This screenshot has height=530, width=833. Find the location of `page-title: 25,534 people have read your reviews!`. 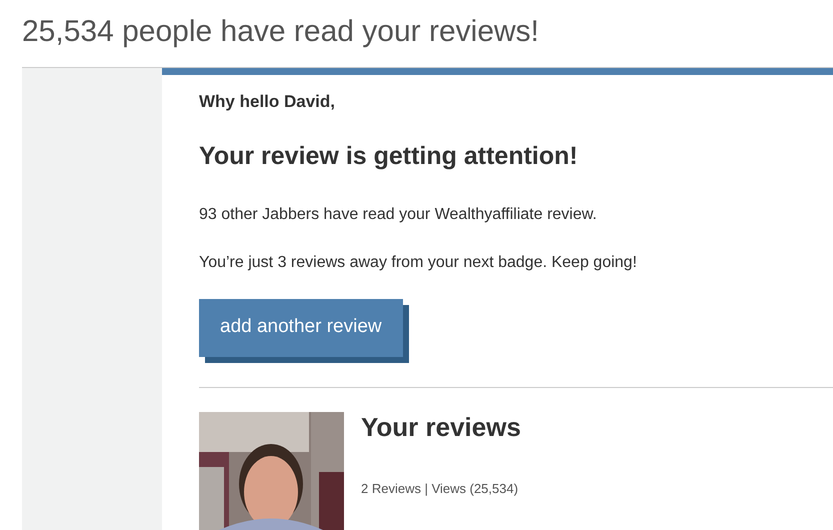

page-title: 25,534 people have read your reviews! is located at coordinates (280, 32).